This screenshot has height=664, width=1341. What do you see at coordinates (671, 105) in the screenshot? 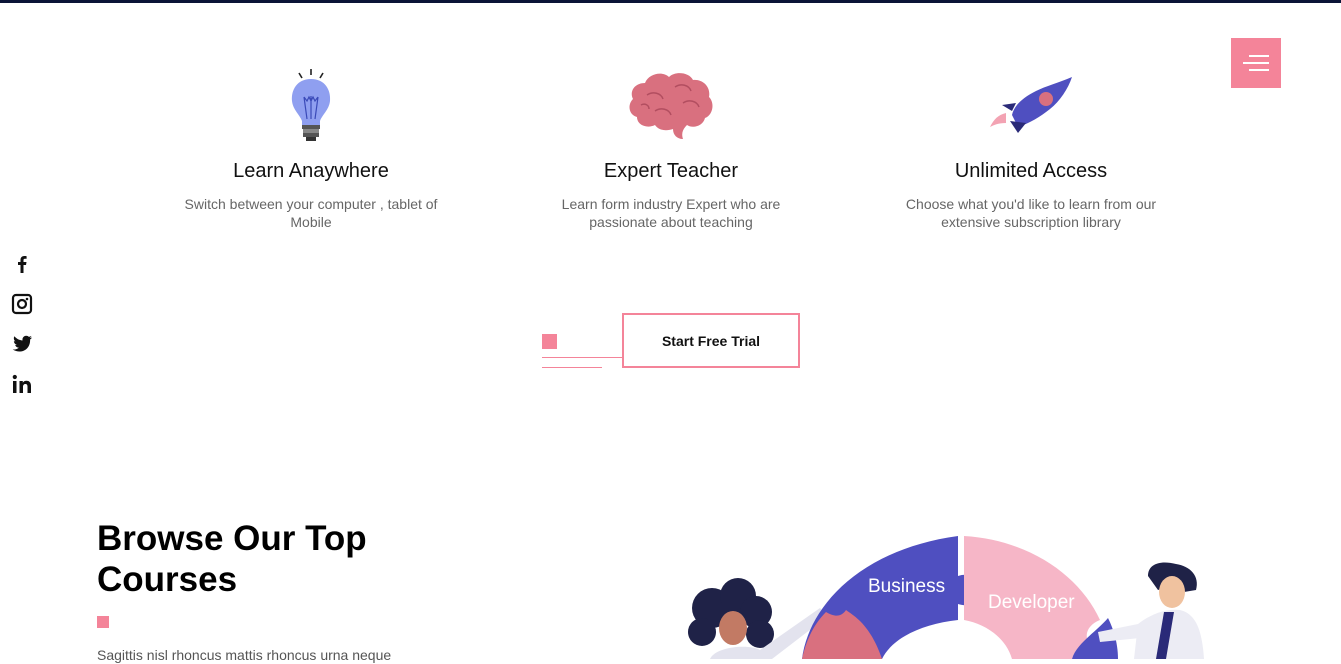
I see `brain-icon` at bounding box center [671, 105].